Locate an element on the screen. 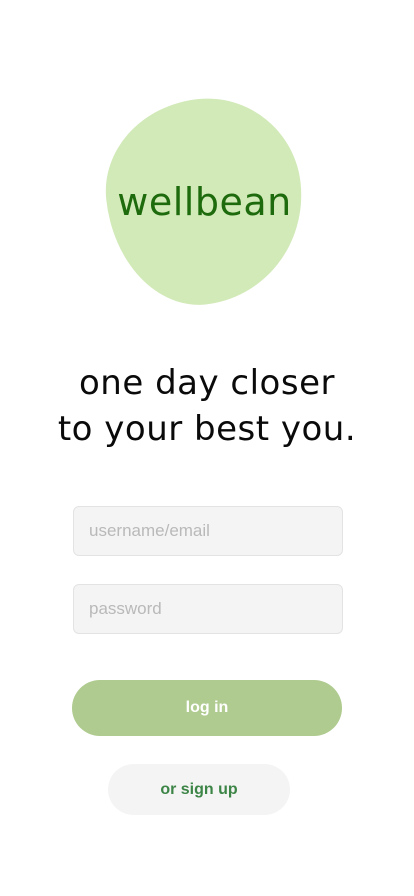  tagline-line-1: one day closer is located at coordinates (207, 383).